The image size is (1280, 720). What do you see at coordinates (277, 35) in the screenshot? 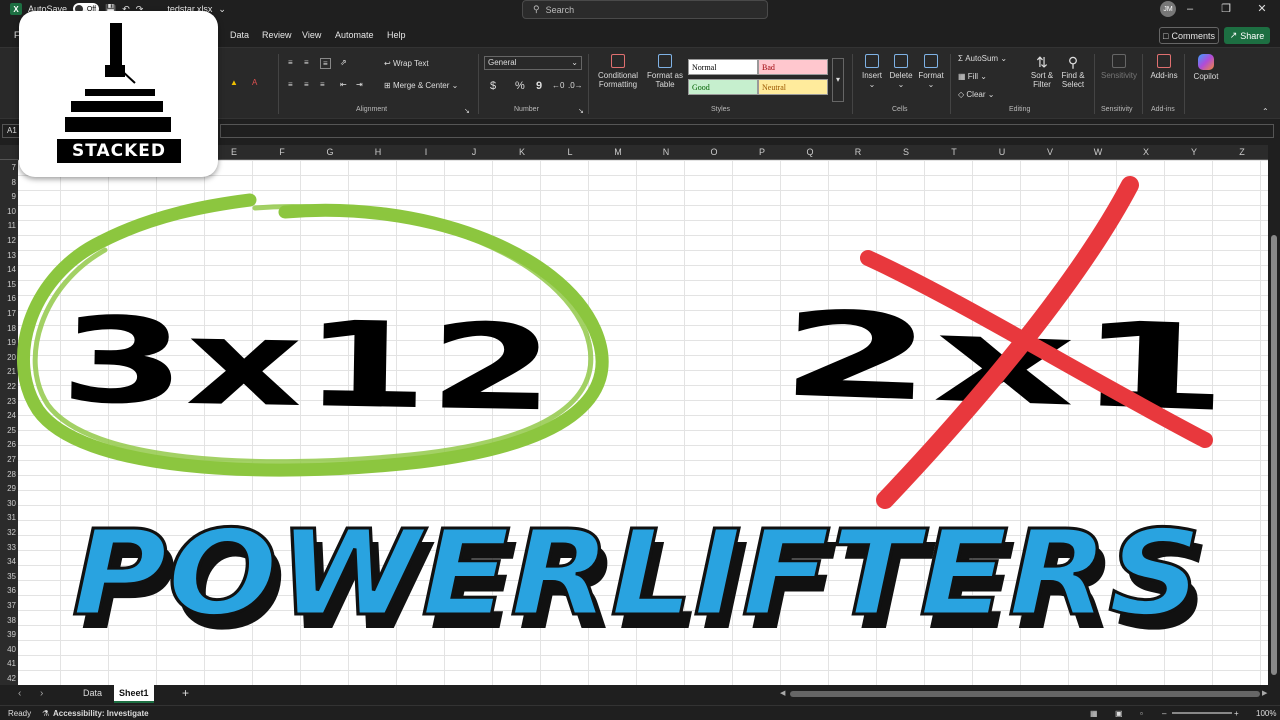
I see `tab-review: Review` at bounding box center [277, 35].